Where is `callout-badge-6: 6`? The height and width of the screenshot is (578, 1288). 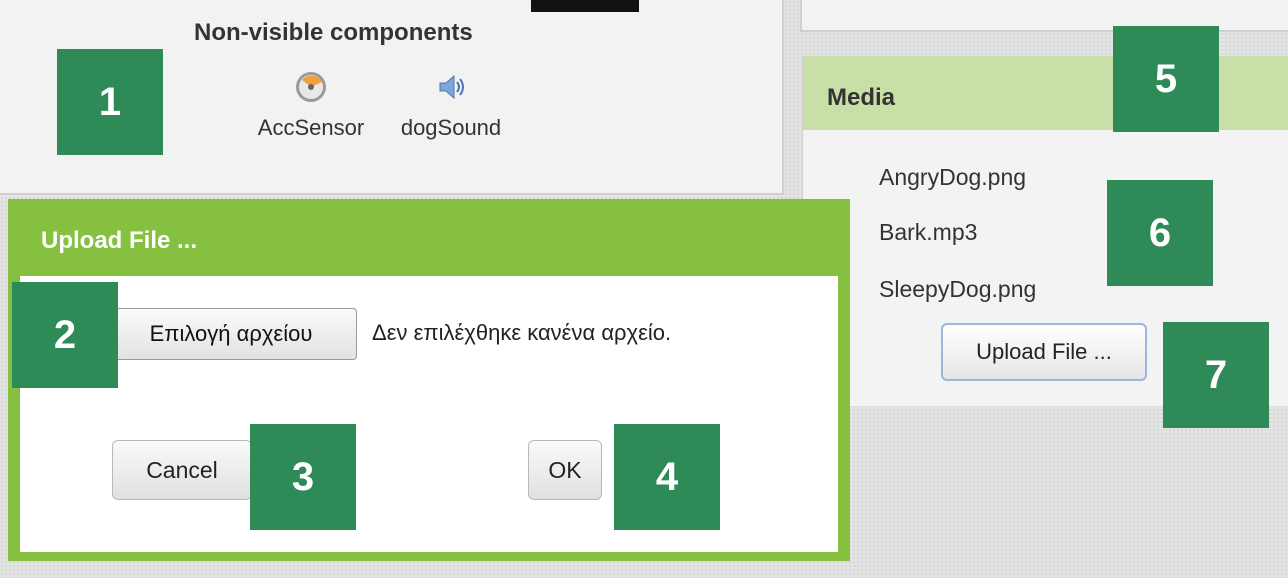 callout-badge-6: 6 is located at coordinates (1160, 233).